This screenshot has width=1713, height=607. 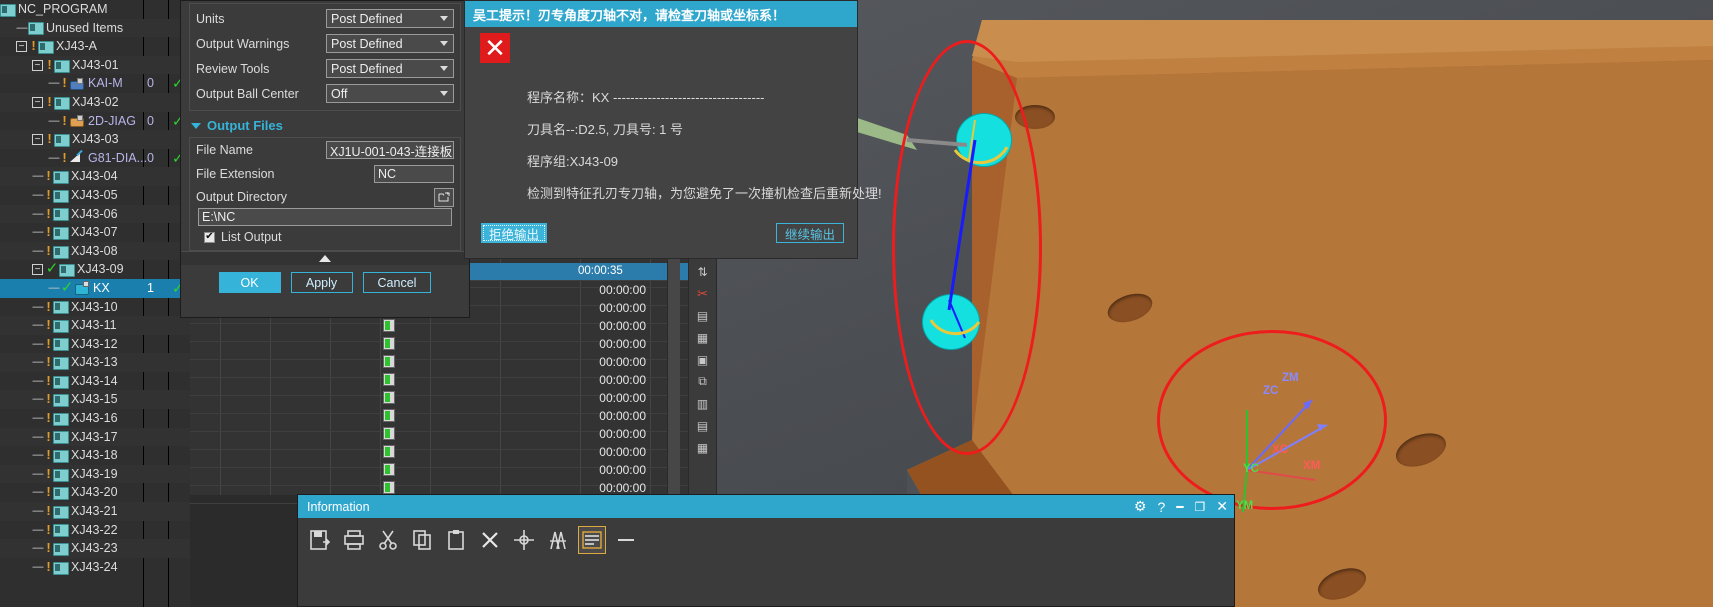 I want to click on sidebar-item-xj43-13: —! XJ43-13, so click(x=95, y=362).